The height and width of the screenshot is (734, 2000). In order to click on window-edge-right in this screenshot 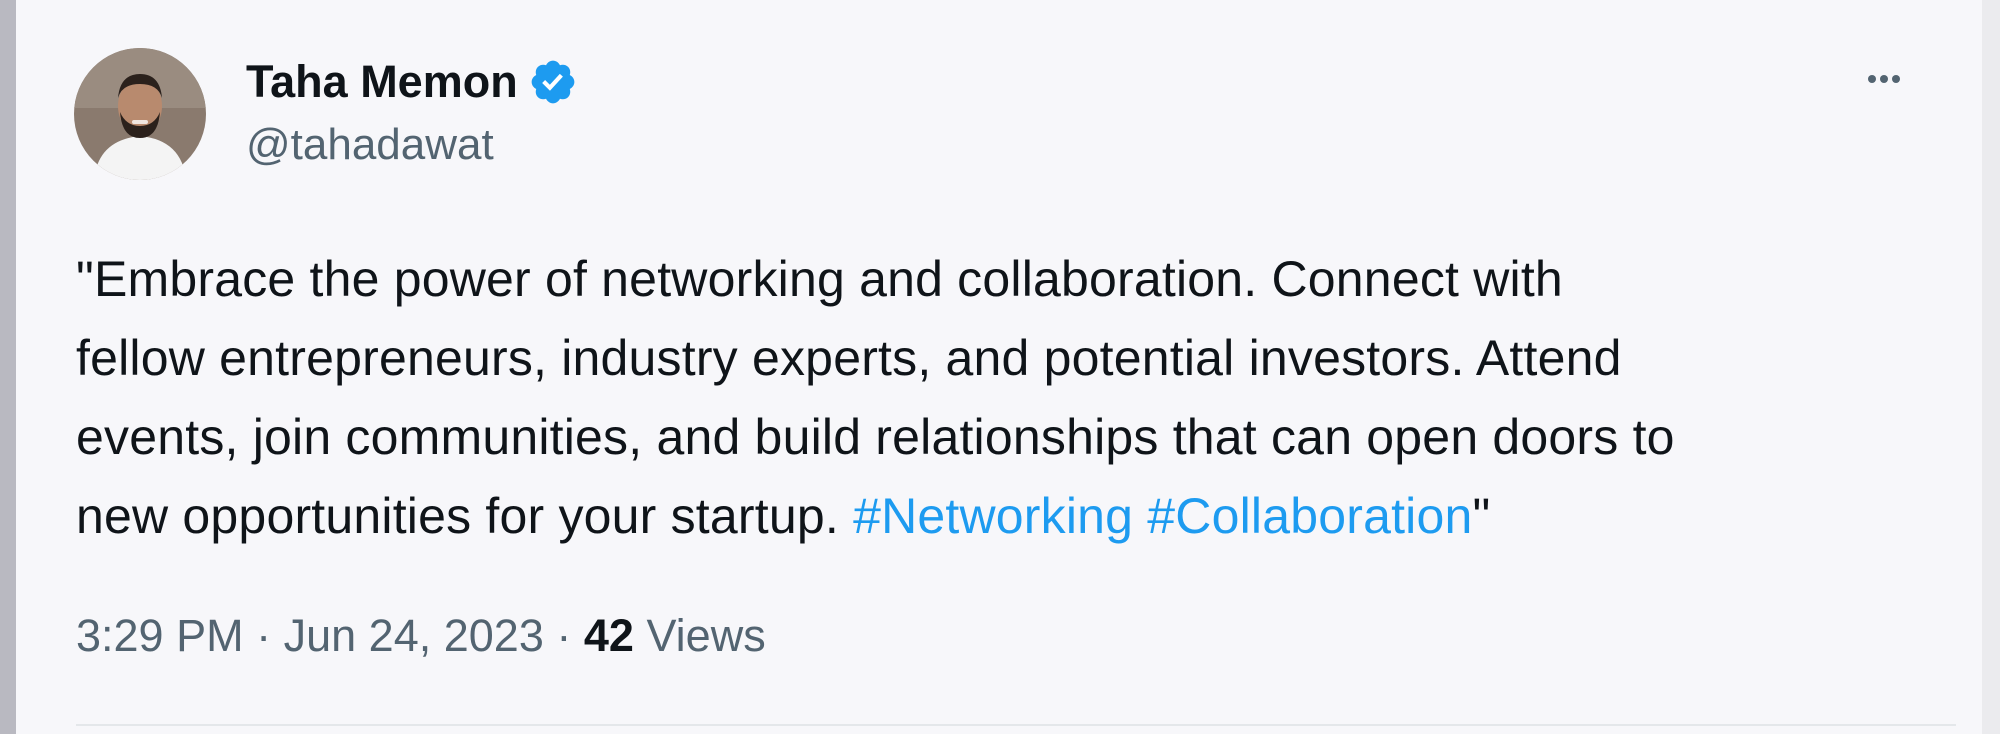, I will do `click(1991, 367)`.